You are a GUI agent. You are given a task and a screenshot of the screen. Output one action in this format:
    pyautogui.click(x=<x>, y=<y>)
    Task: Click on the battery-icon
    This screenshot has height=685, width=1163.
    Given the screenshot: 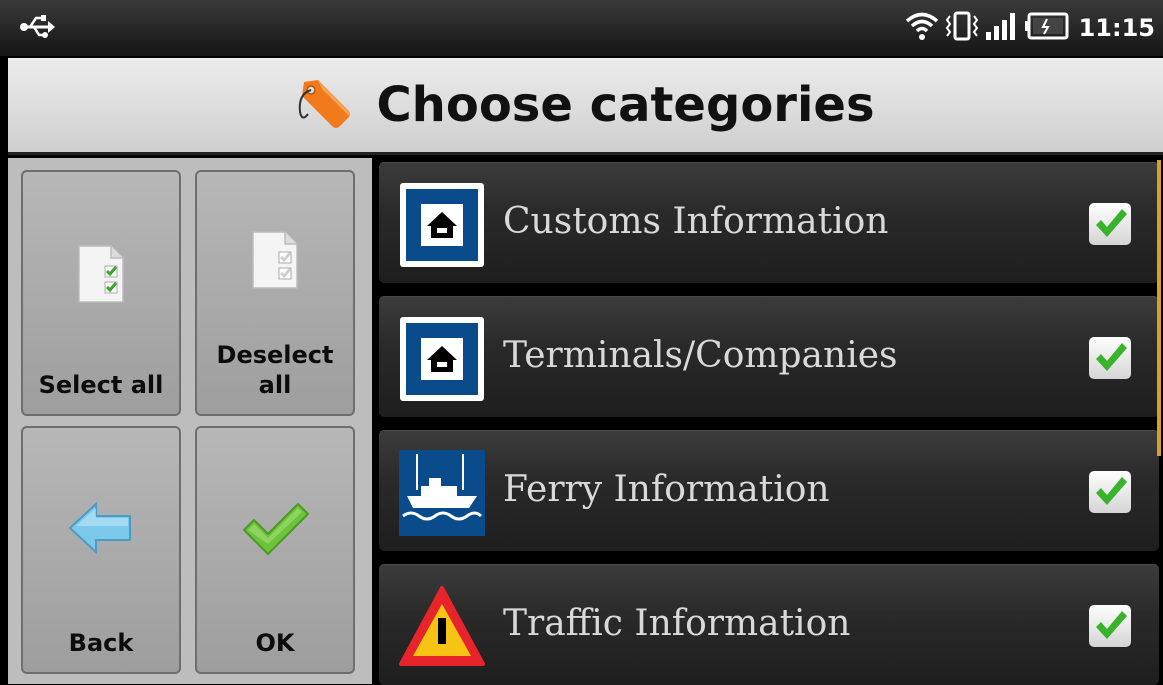 What is the action you would take?
    pyautogui.click(x=1046, y=28)
    